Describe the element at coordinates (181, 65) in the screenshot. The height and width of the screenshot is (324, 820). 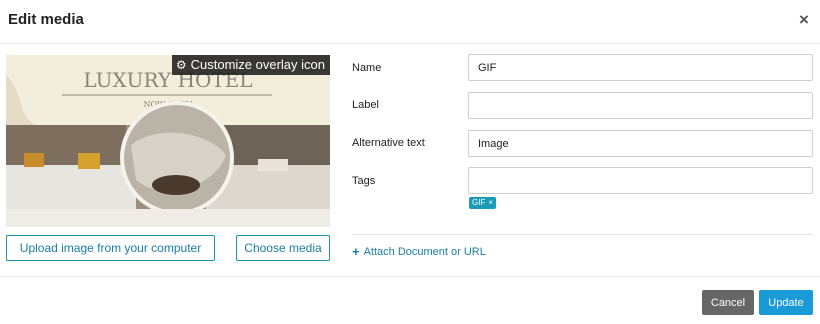
I see `gear-icon: ⚙` at that location.